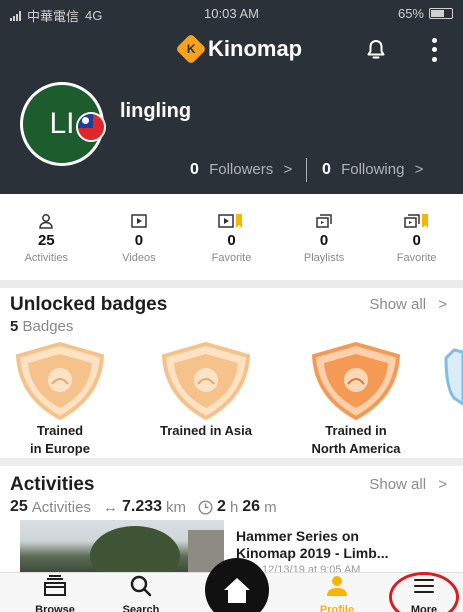  I want to click on badge-label: in Europe, so click(60, 448).